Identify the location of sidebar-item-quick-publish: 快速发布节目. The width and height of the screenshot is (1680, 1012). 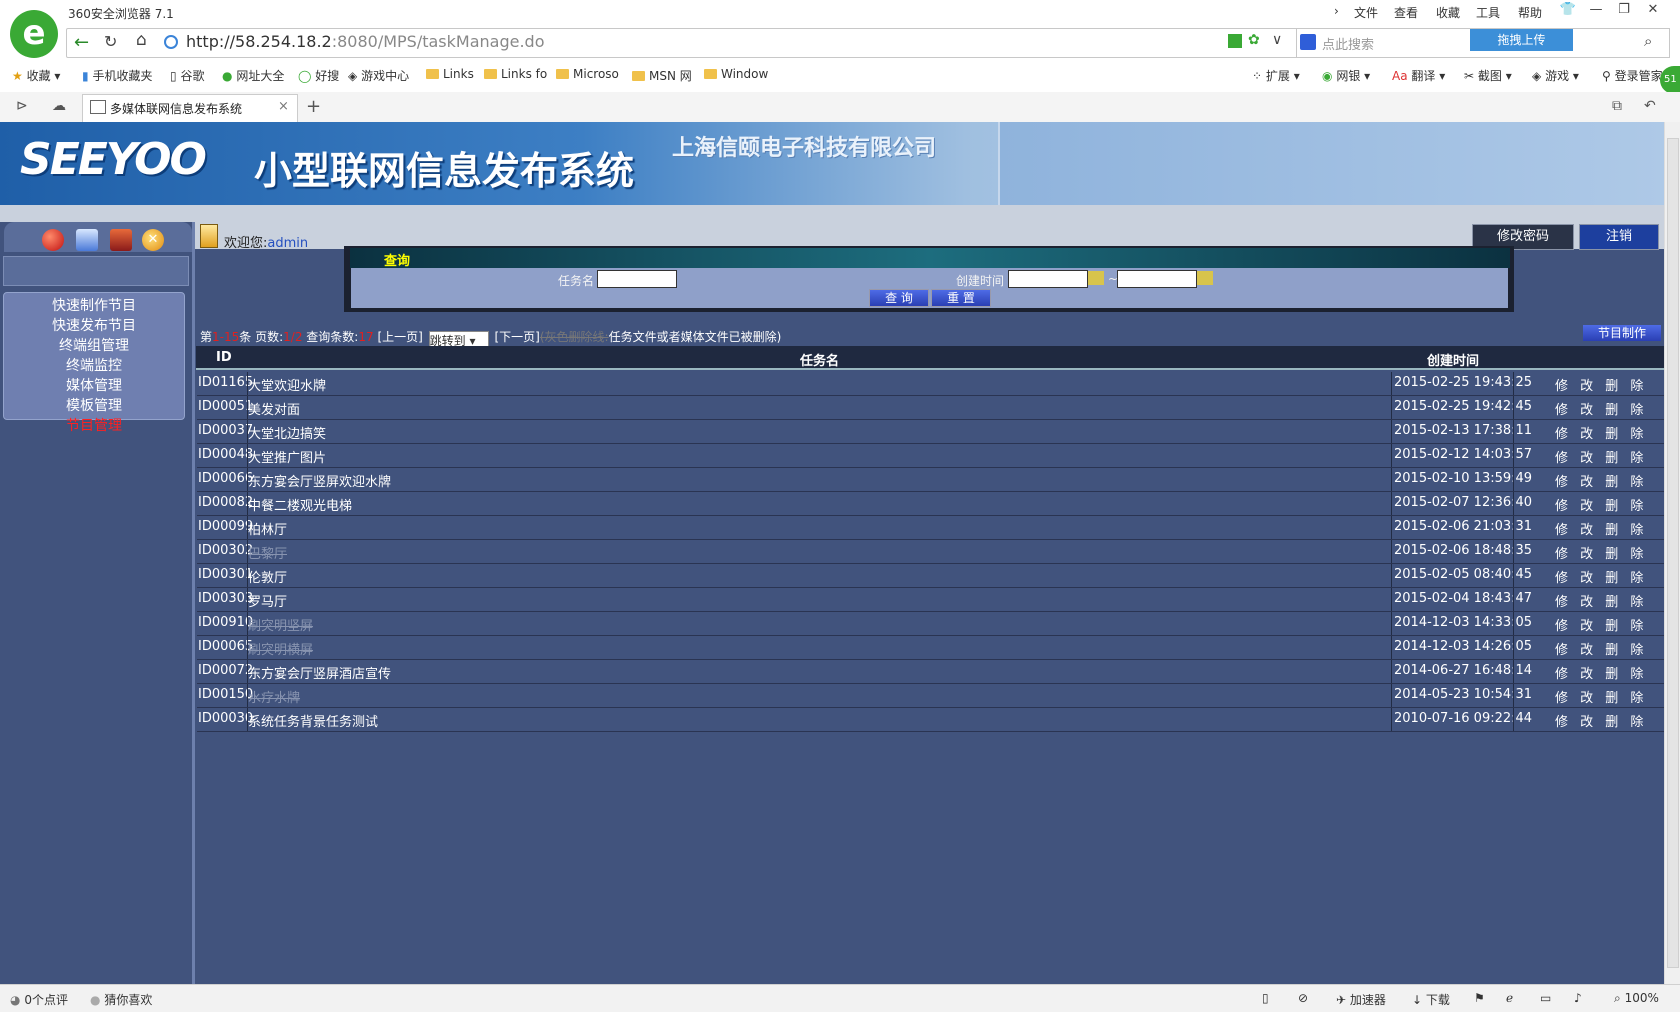
(94, 325).